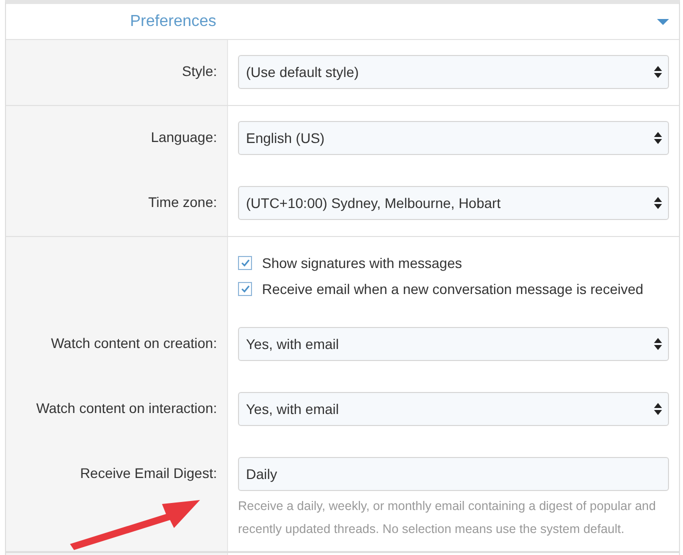 This screenshot has width=683, height=555. What do you see at coordinates (453, 72) in the screenshot?
I see `dropdown: (Use default style)` at bounding box center [453, 72].